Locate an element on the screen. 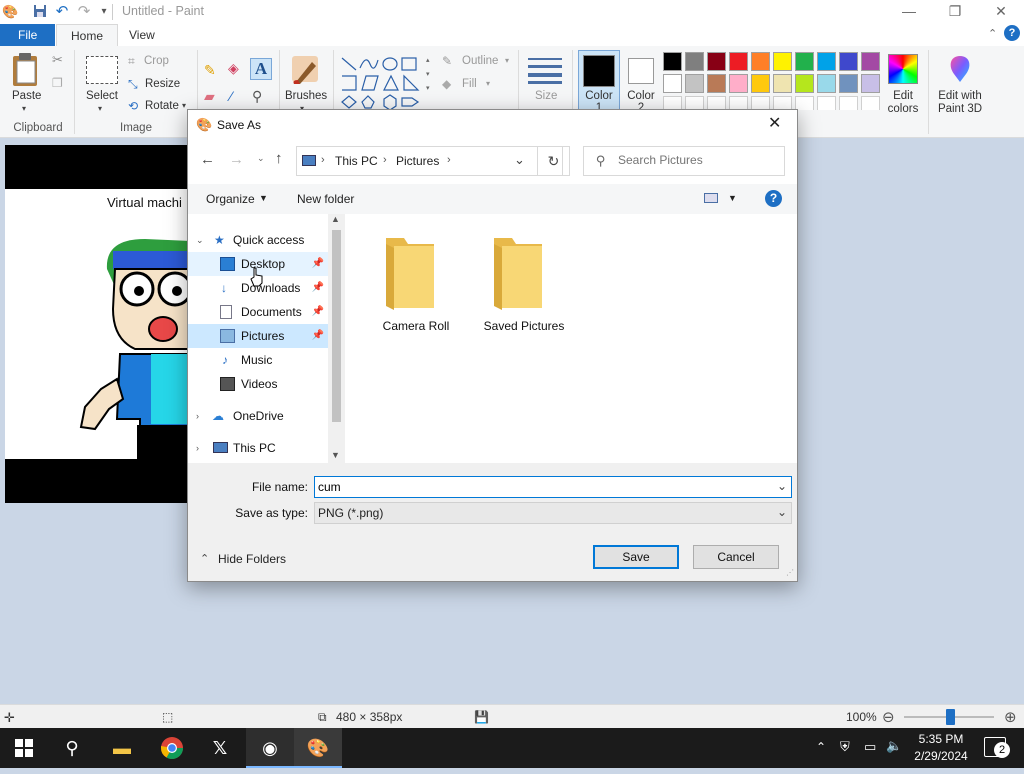  new-folder-button: New folder is located at coordinates (325, 199).